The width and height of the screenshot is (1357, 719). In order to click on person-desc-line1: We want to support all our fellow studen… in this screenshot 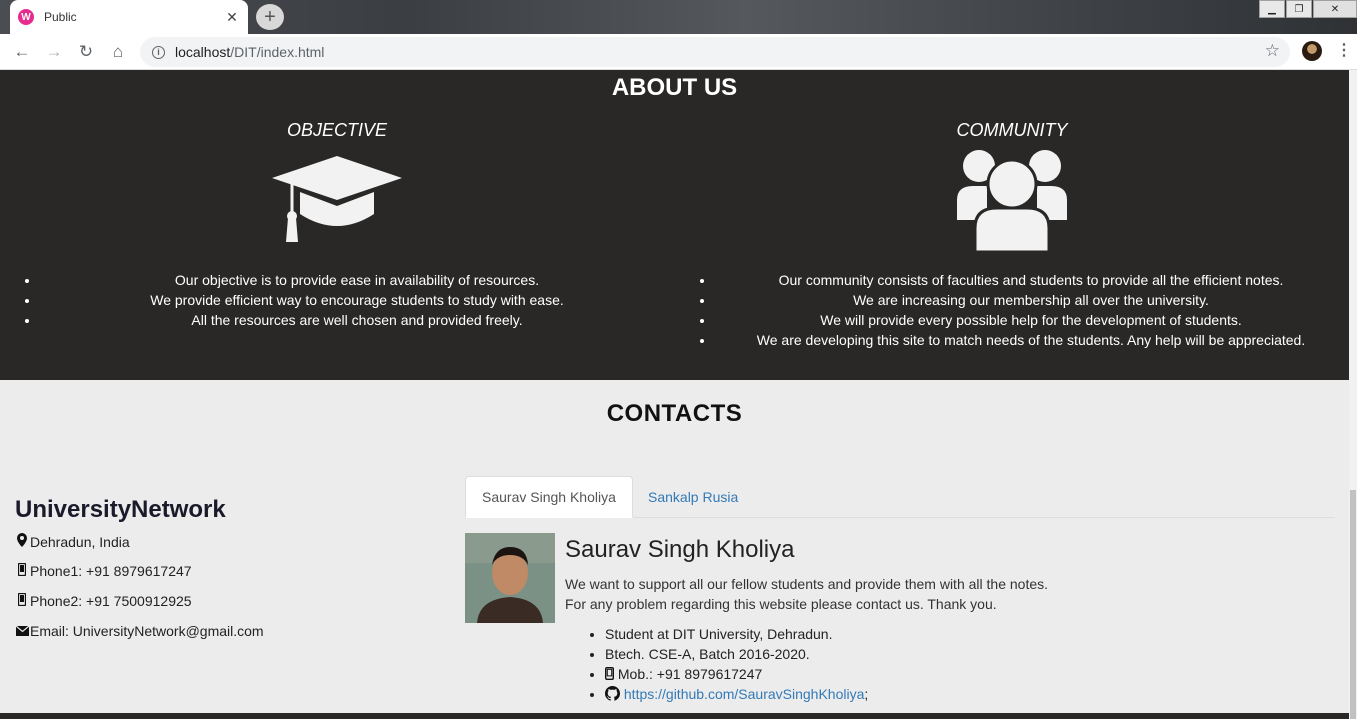, I will do `click(807, 584)`.